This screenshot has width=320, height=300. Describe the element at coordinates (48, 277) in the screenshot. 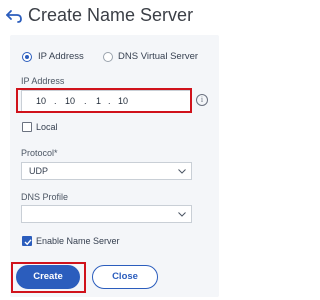

I see `create-button: Create` at that location.